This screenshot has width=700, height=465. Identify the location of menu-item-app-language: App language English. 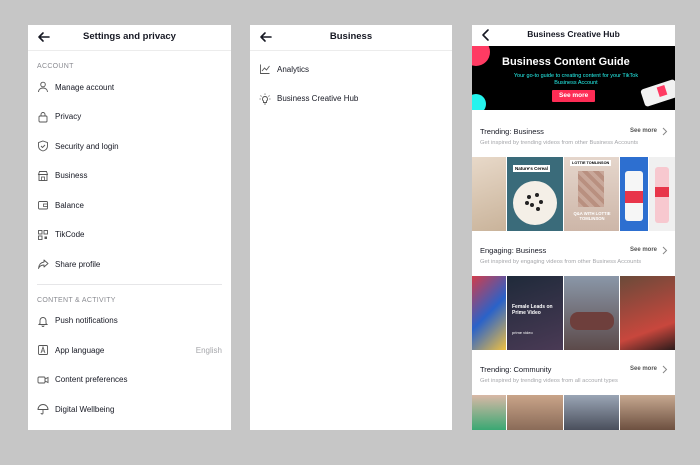
(129, 351).